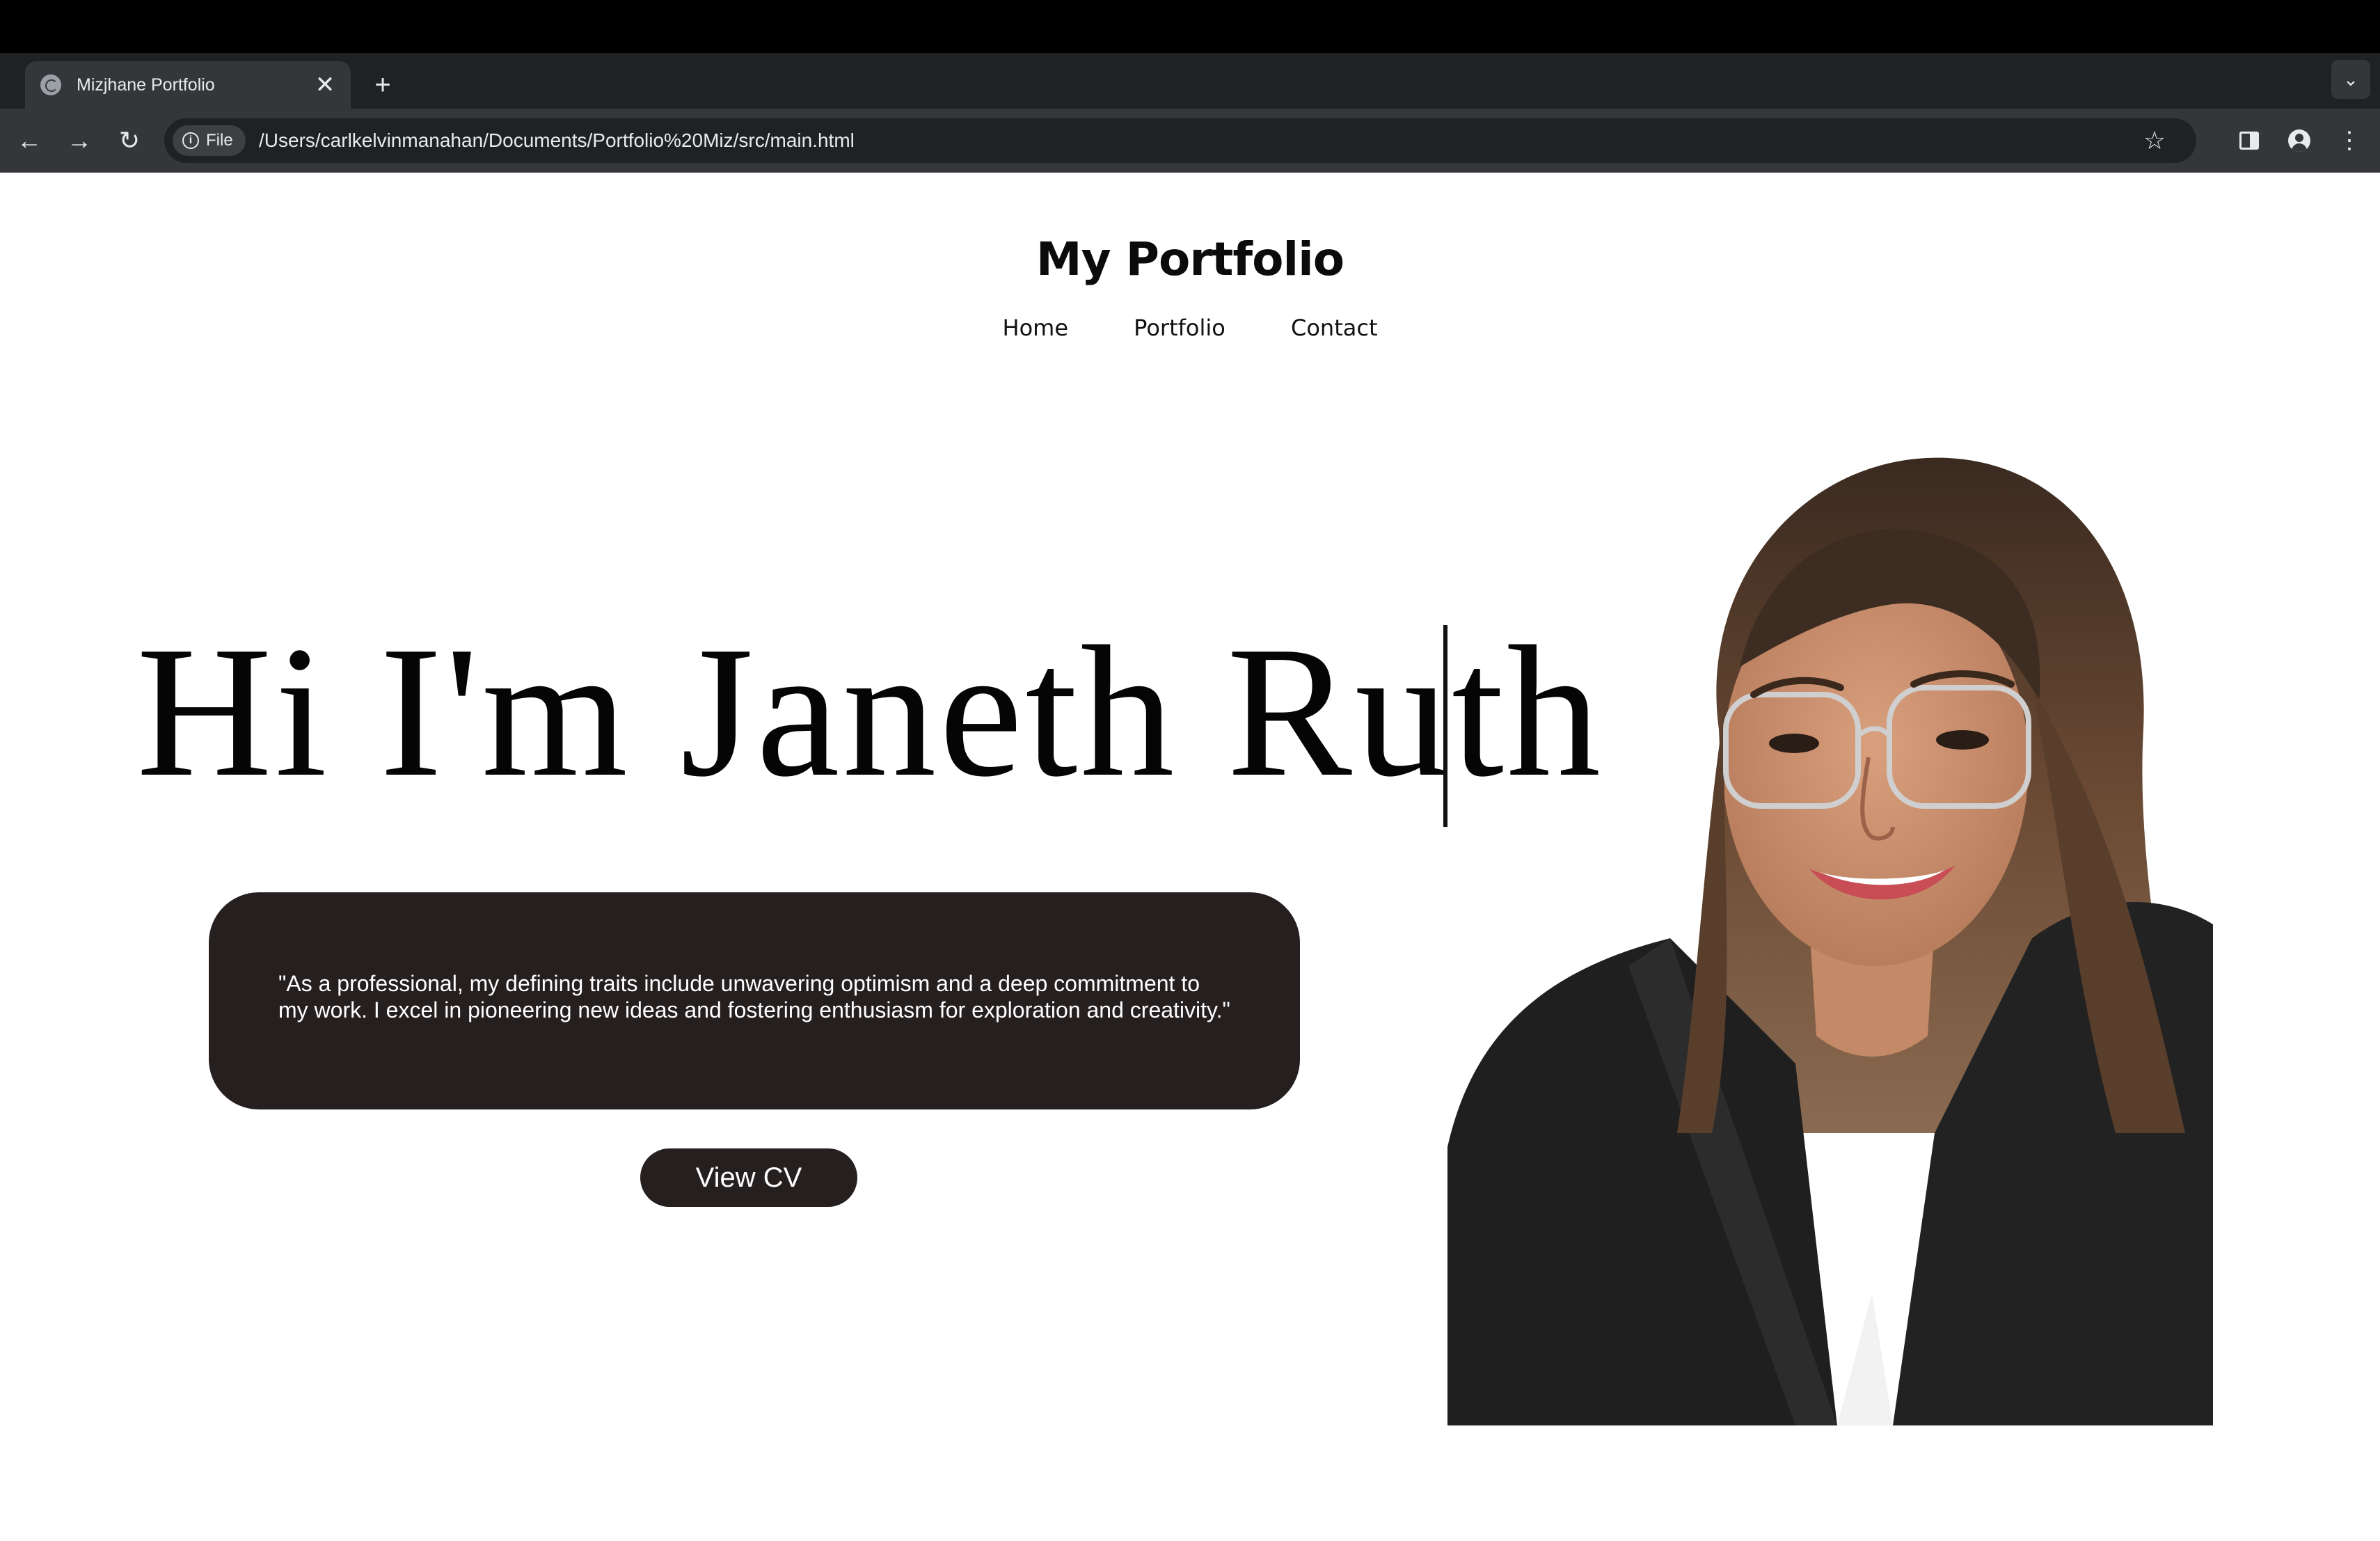 The width and height of the screenshot is (2380, 1541). Describe the element at coordinates (50, 84) in the screenshot. I see `globe-icon` at that location.